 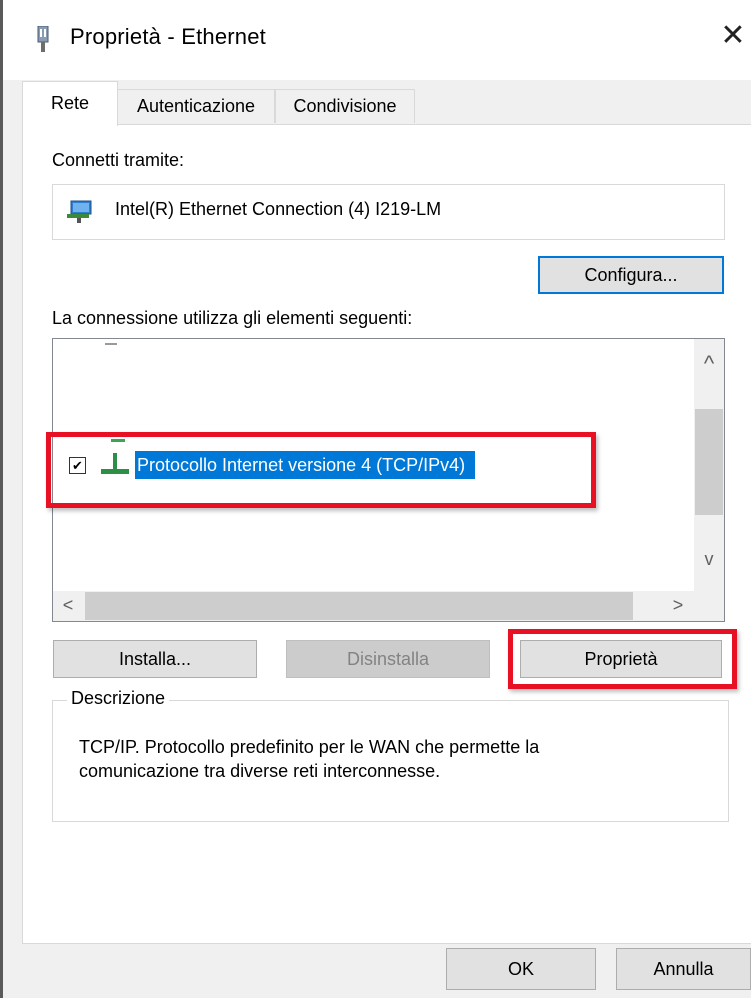 What do you see at coordinates (196, 106) in the screenshot?
I see `tab-autenticazione: Autenticazione` at bounding box center [196, 106].